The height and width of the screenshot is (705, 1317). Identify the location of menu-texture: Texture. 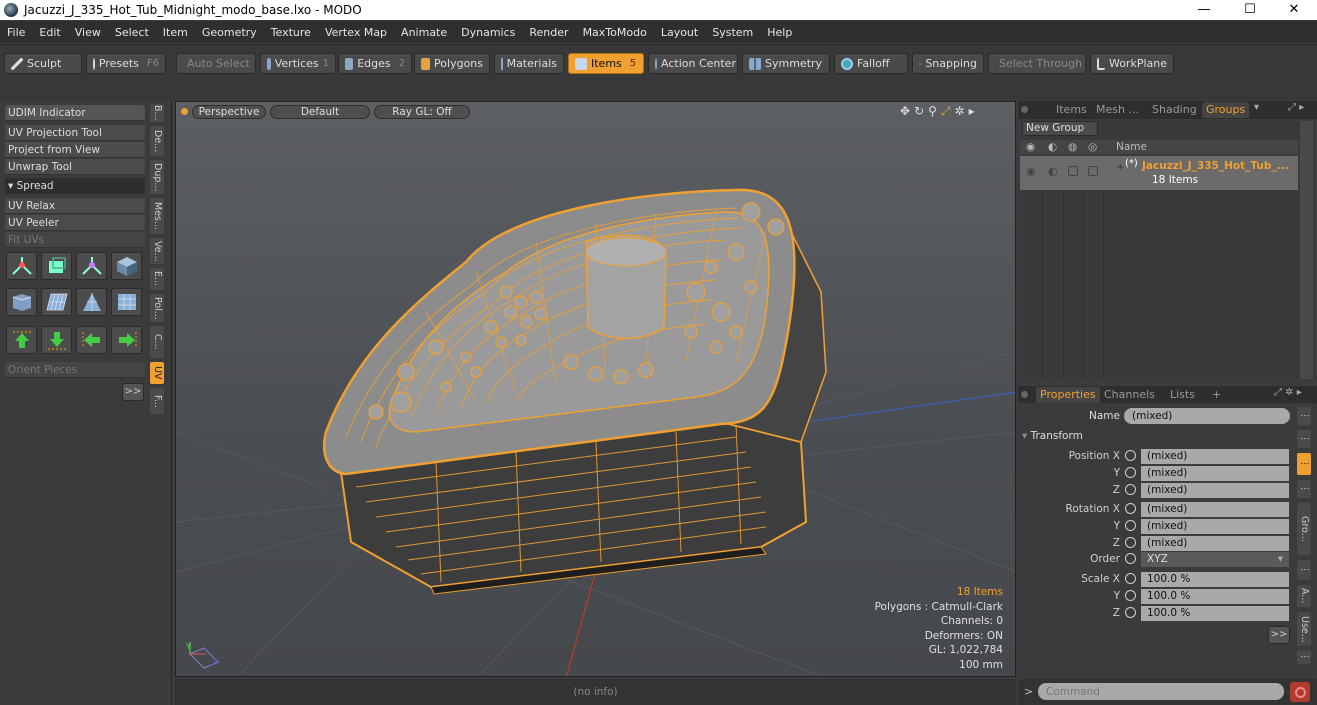
(291, 32).